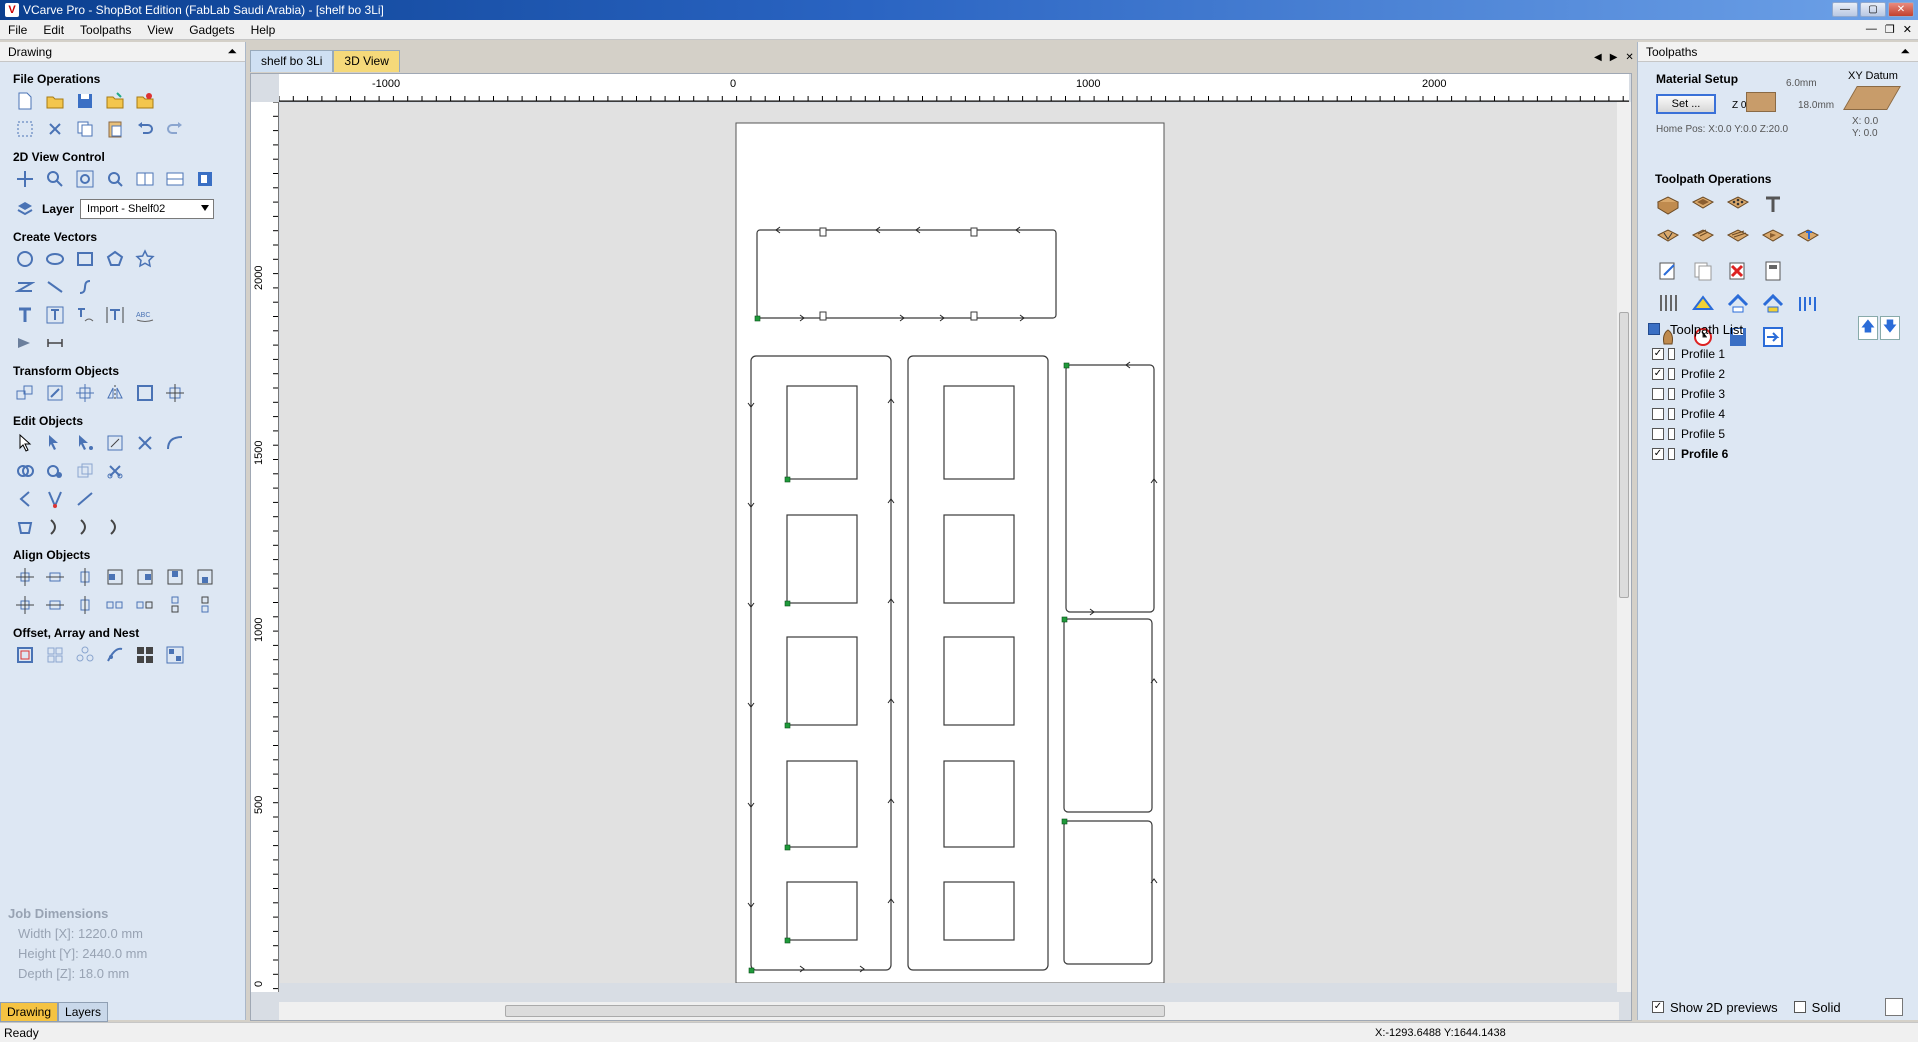  What do you see at coordinates (145, 443) in the screenshot?
I see `delete-objects-icon` at bounding box center [145, 443].